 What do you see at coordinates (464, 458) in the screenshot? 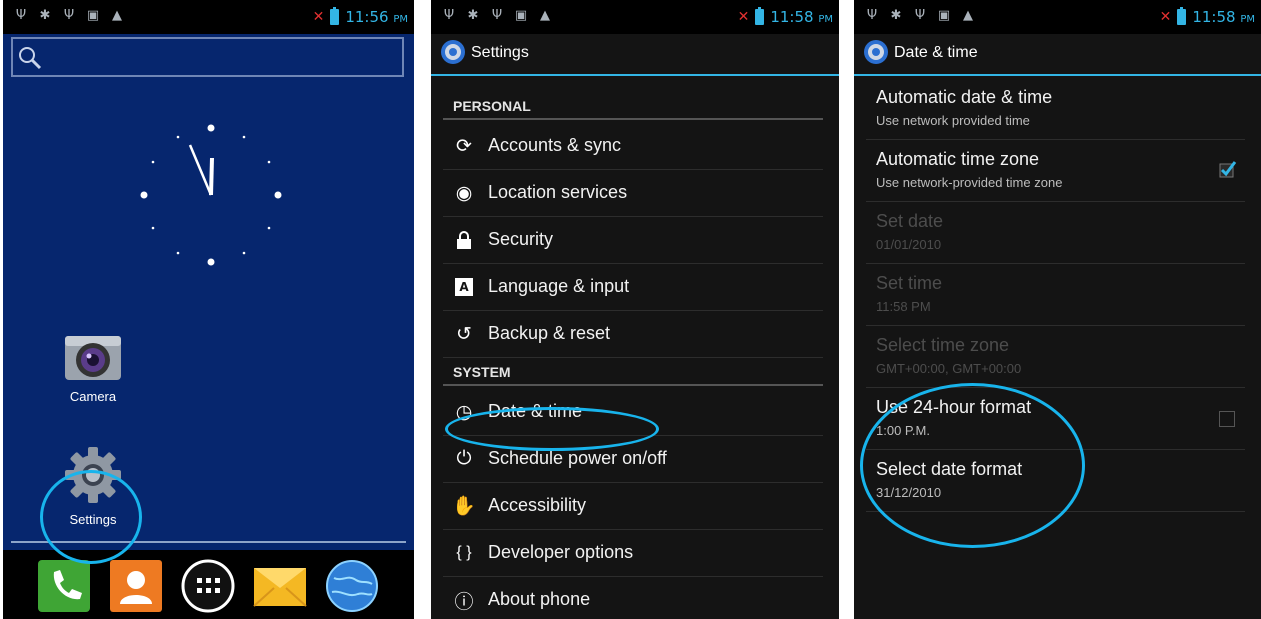
I see `power-schedule-icon: ⏻` at bounding box center [464, 458].